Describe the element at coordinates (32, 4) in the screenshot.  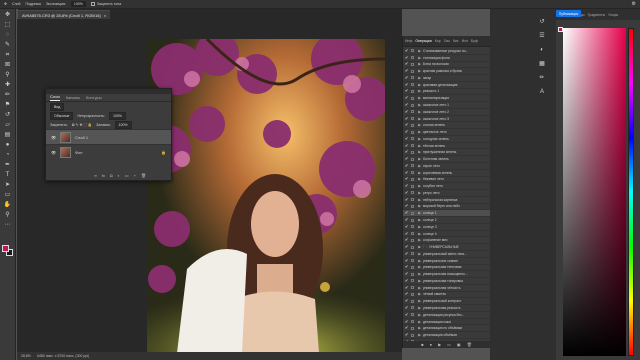
I see `option-crop: Подрезка` at that location.